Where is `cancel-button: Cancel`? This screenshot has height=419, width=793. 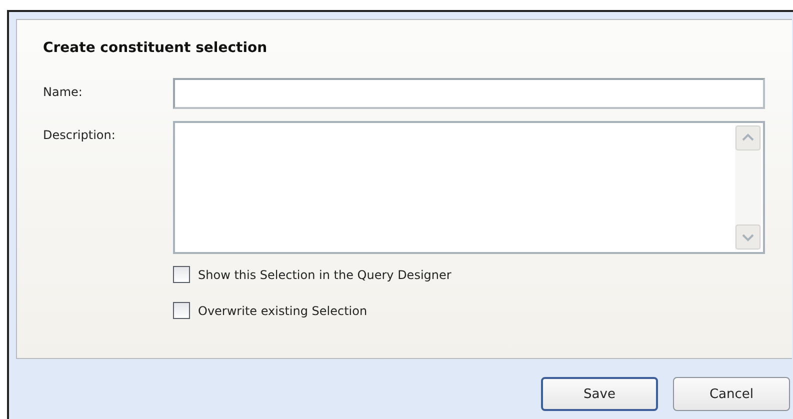 cancel-button: Cancel is located at coordinates (731, 394).